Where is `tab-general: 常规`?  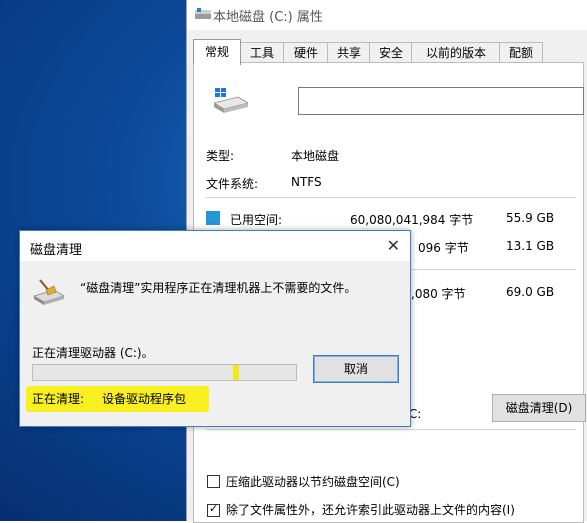
tab-general: 常规 is located at coordinates (217, 52).